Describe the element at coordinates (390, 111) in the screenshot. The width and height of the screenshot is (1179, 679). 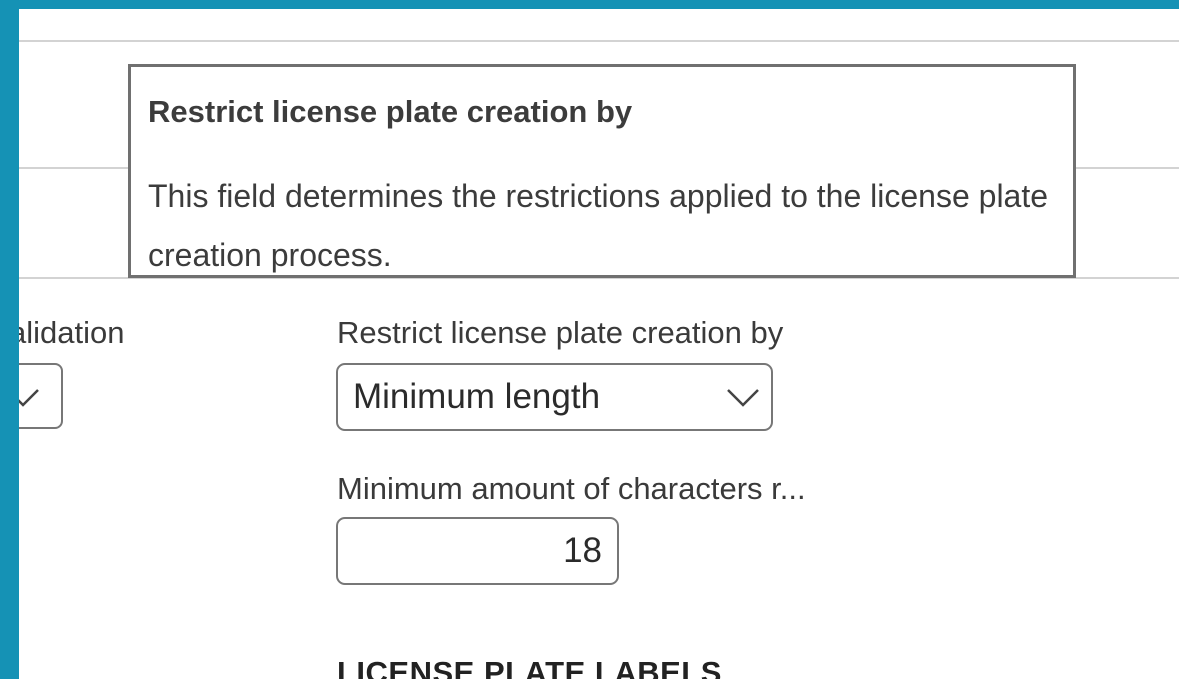
I see `tooltip-title: Restrict license plate creation by` at that location.